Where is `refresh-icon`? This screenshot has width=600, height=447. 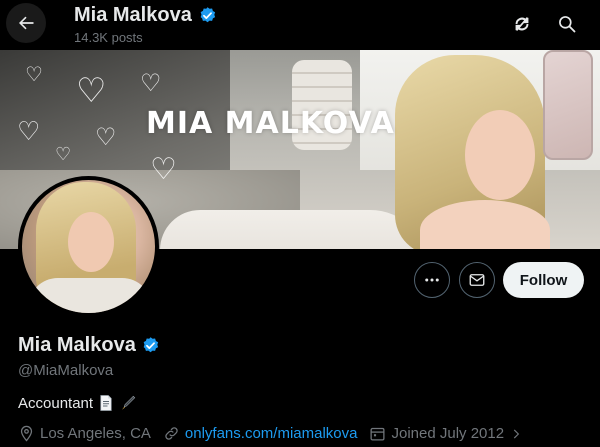
refresh-icon is located at coordinates (522, 24).